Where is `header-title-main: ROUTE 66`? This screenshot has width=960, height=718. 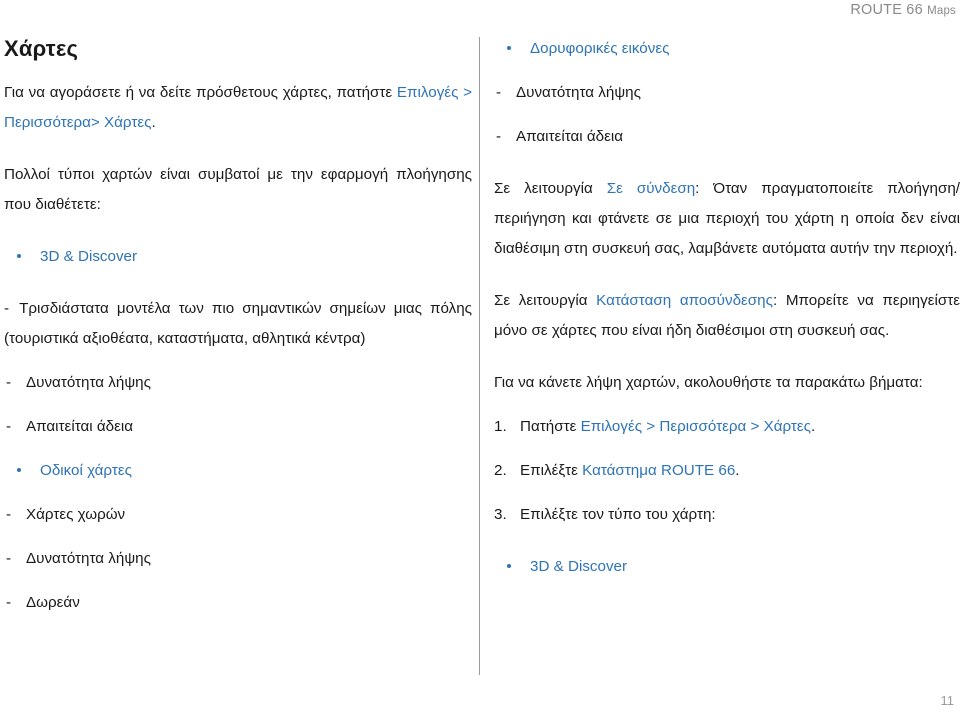
header-title-main: ROUTE 66 is located at coordinates (889, 10).